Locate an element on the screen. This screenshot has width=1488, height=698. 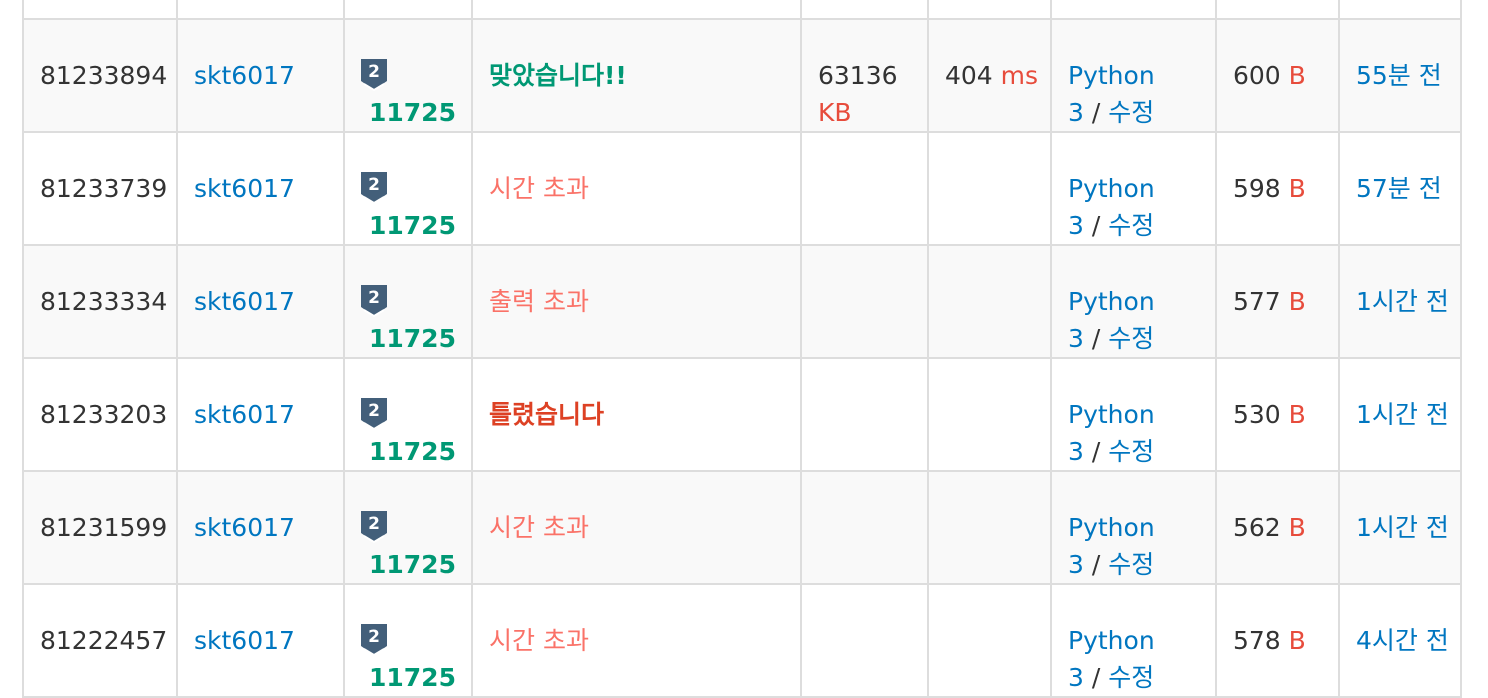
submission-id: 81233203 is located at coordinates (104, 414).